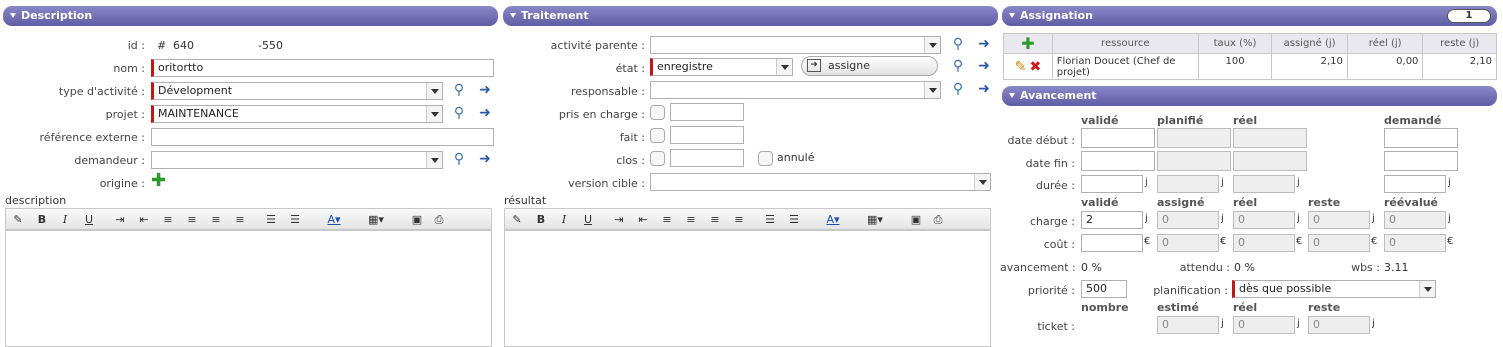 The height and width of the screenshot is (347, 1503). Describe the element at coordinates (297, 91) in the screenshot. I see `type-select: Dévelopment` at that location.